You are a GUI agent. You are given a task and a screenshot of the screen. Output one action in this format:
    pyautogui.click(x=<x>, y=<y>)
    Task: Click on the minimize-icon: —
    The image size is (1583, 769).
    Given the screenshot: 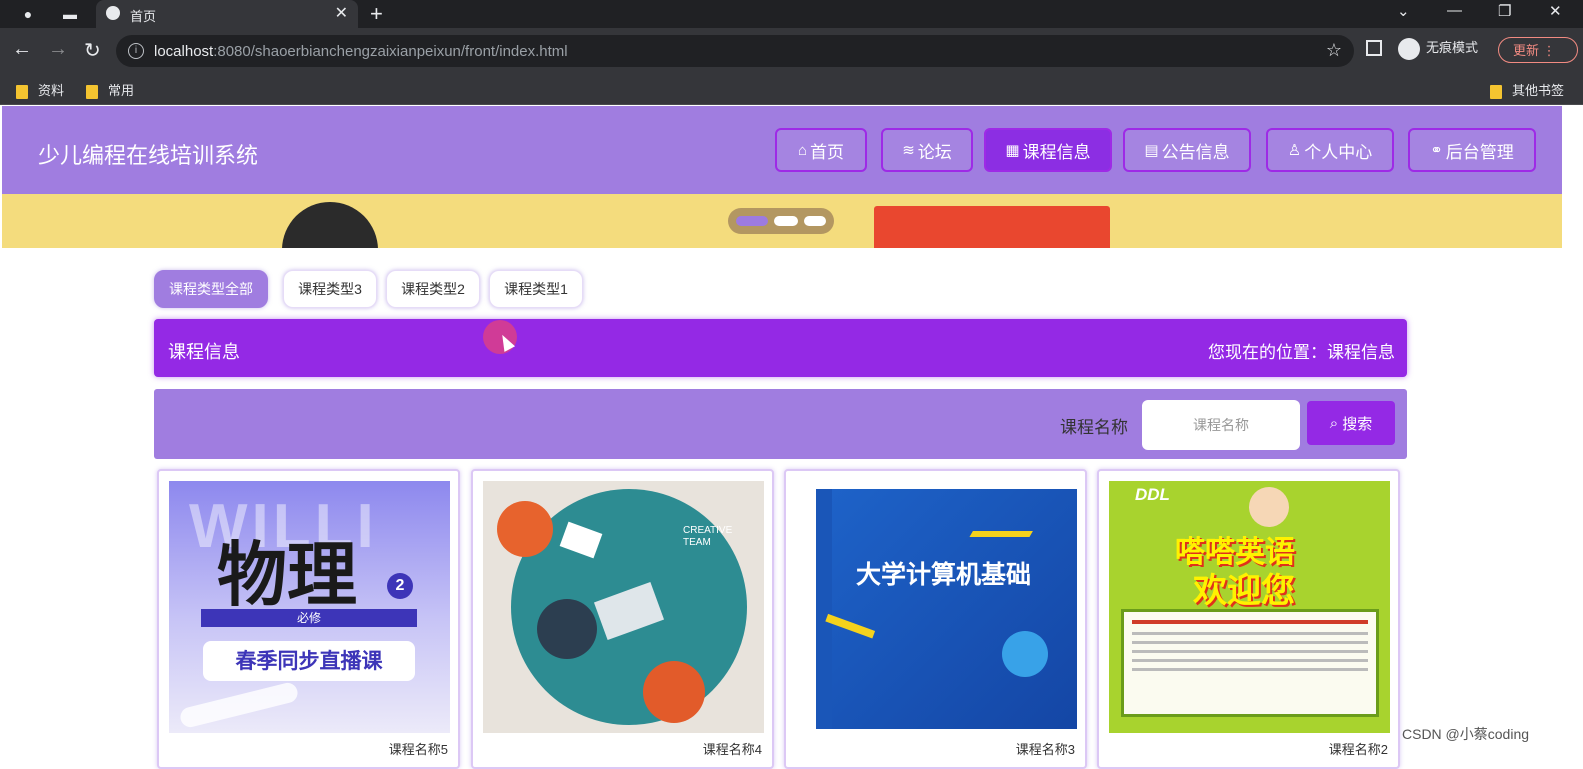 What is the action you would take?
    pyautogui.click(x=1454, y=10)
    